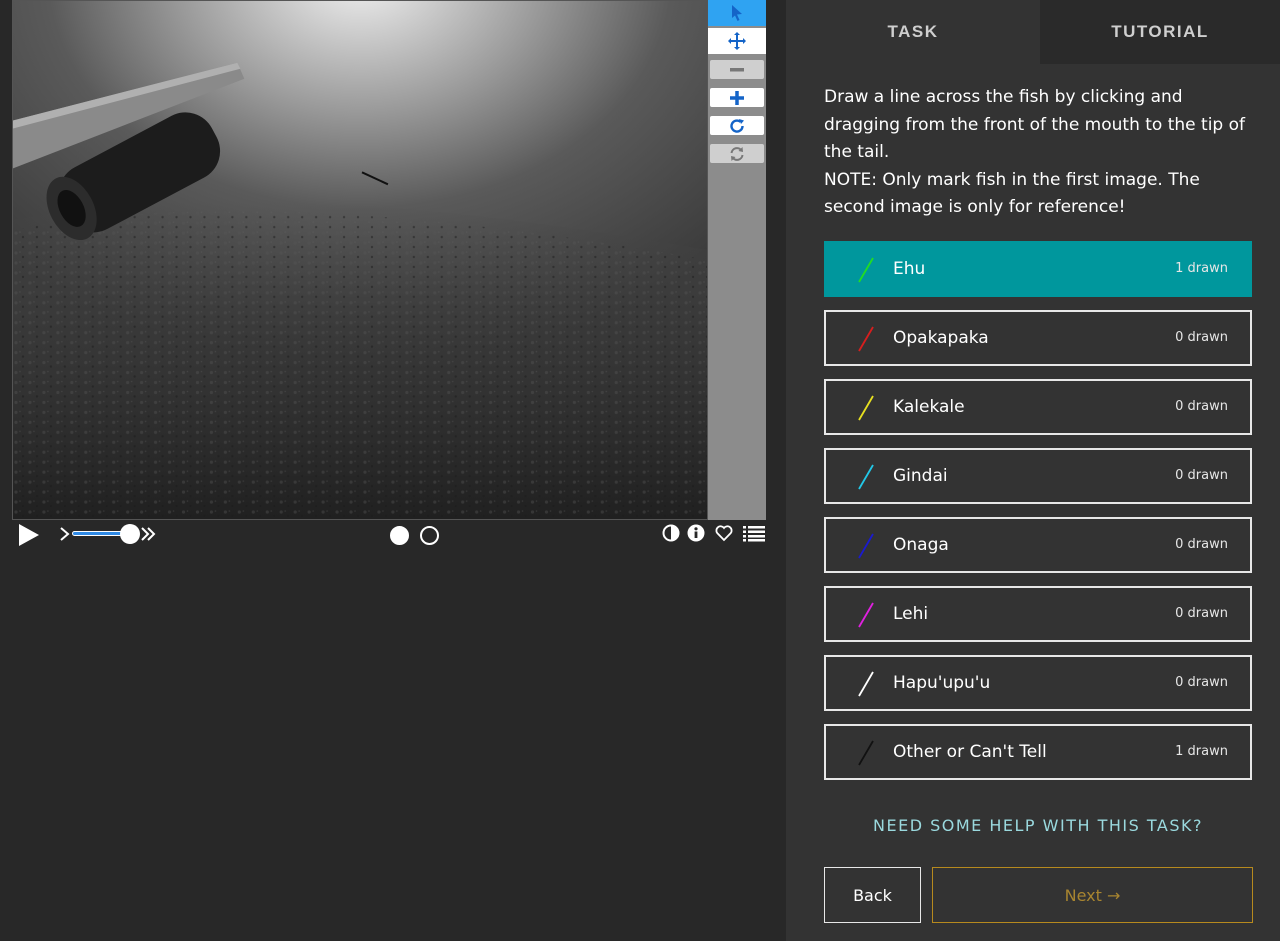  I want to click on choice-label: Onaga, so click(921, 545).